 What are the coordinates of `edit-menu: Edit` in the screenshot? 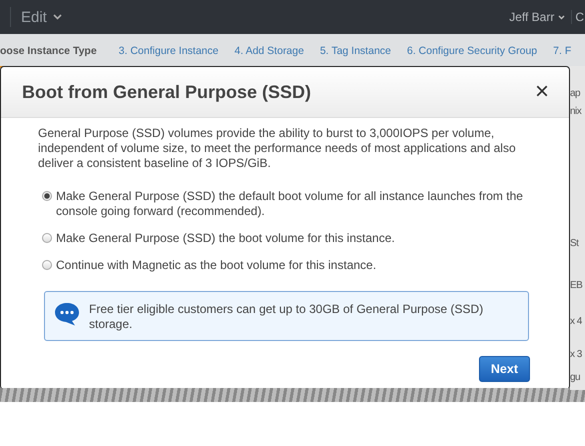 It's located at (41, 17).